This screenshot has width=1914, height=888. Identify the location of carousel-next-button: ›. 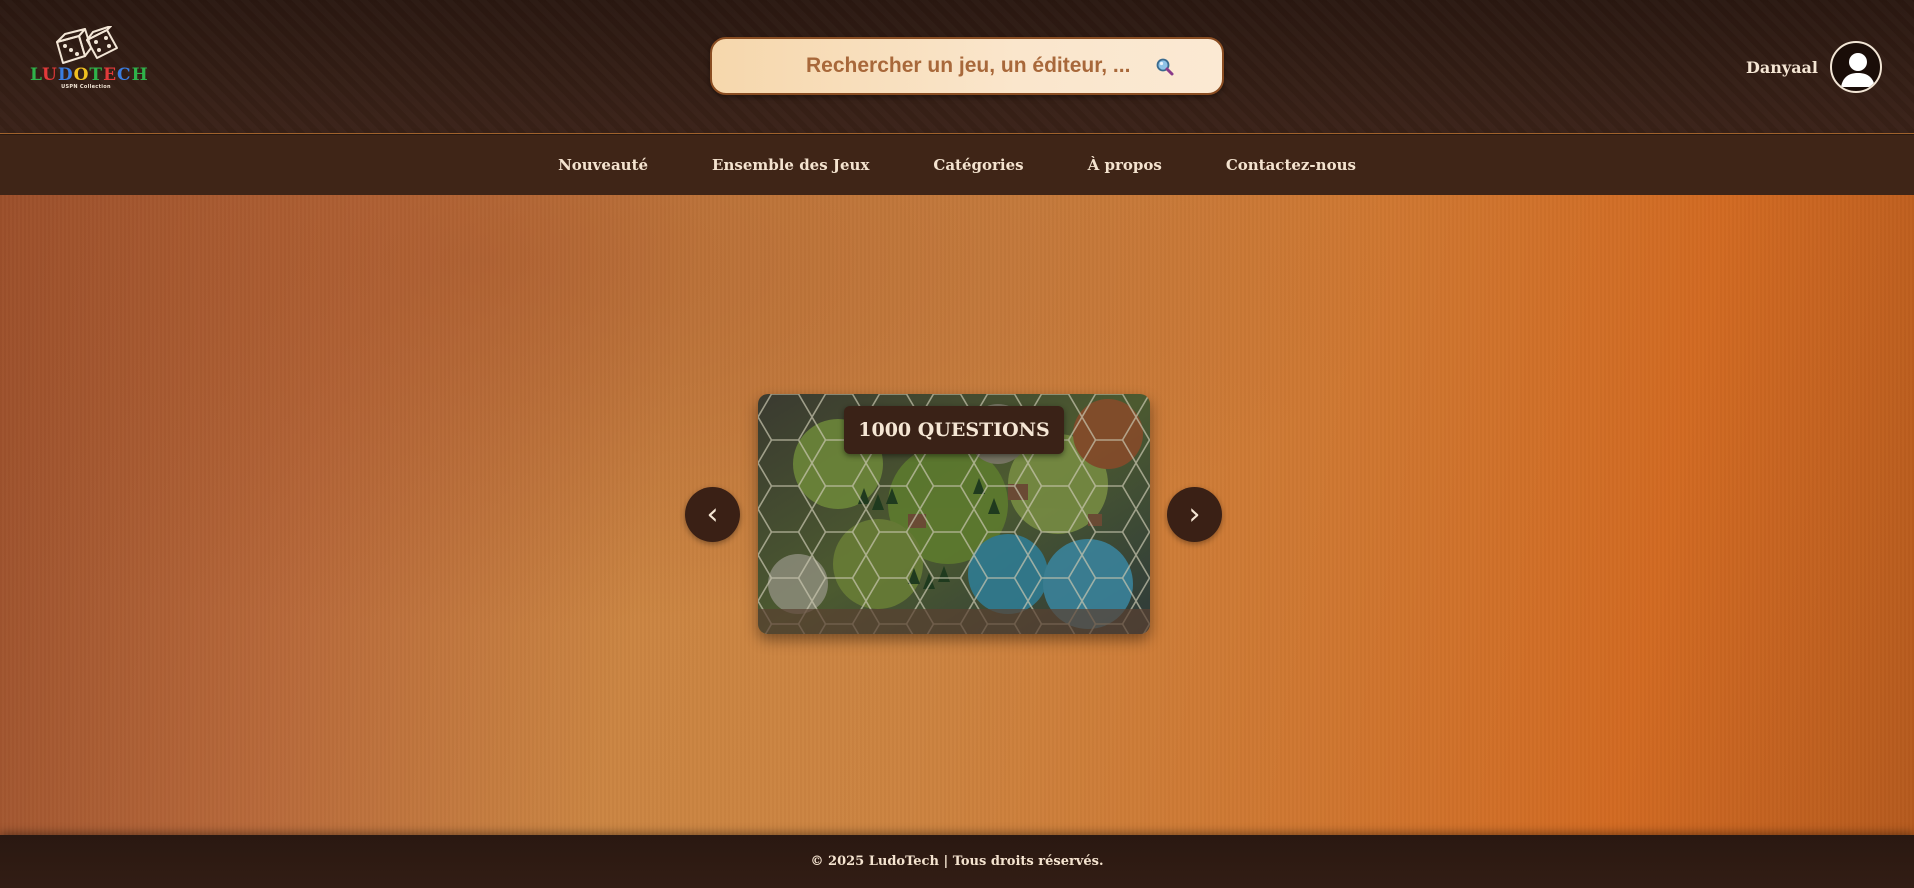
(1194, 514).